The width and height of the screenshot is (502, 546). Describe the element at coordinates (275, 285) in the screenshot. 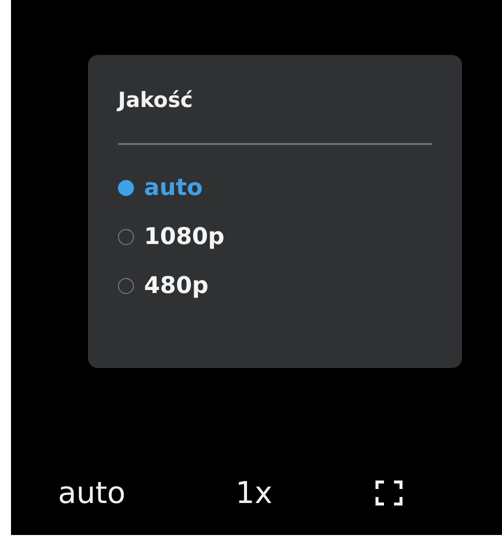

I see `quality-option: 480p` at that location.